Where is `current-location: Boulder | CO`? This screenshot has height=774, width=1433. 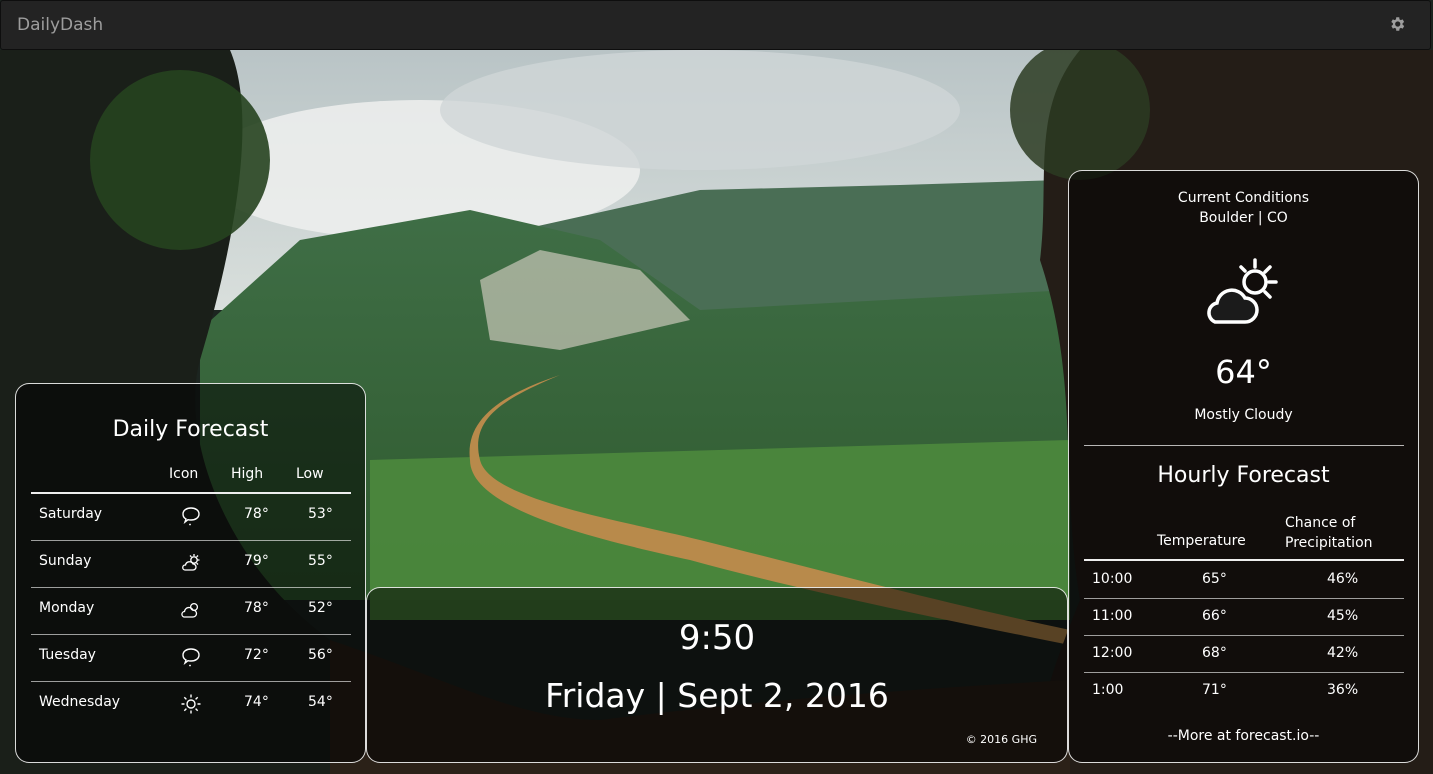 current-location: Boulder | CO is located at coordinates (1243, 218).